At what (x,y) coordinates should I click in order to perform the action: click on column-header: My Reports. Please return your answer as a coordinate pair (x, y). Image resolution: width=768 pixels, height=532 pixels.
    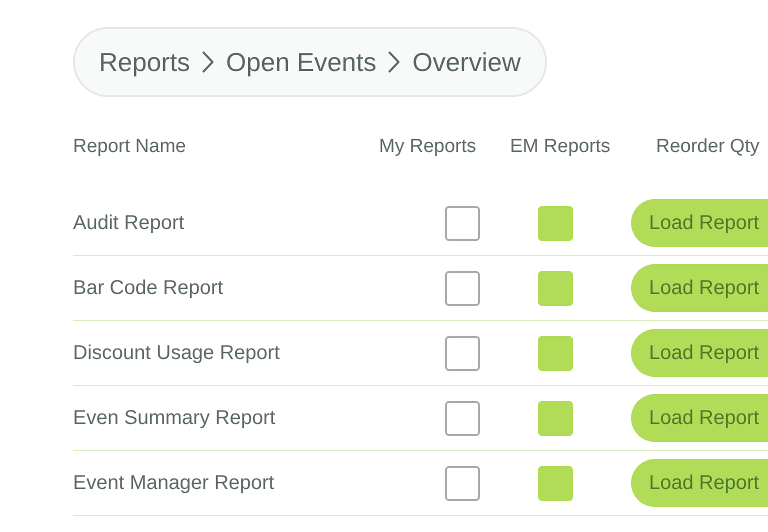
    Looking at the image, I should click on (427, 147).